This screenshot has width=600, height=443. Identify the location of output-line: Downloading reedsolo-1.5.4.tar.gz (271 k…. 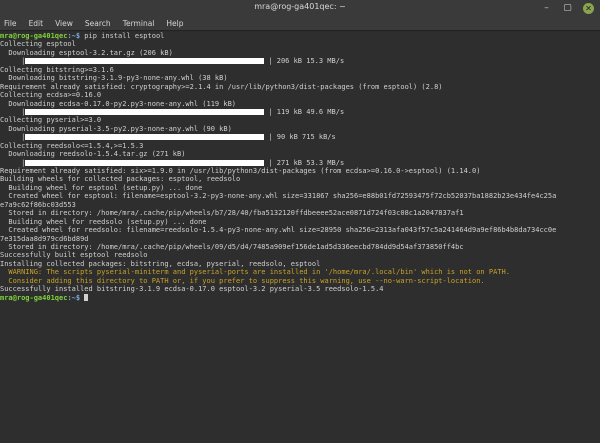
(93, 154).